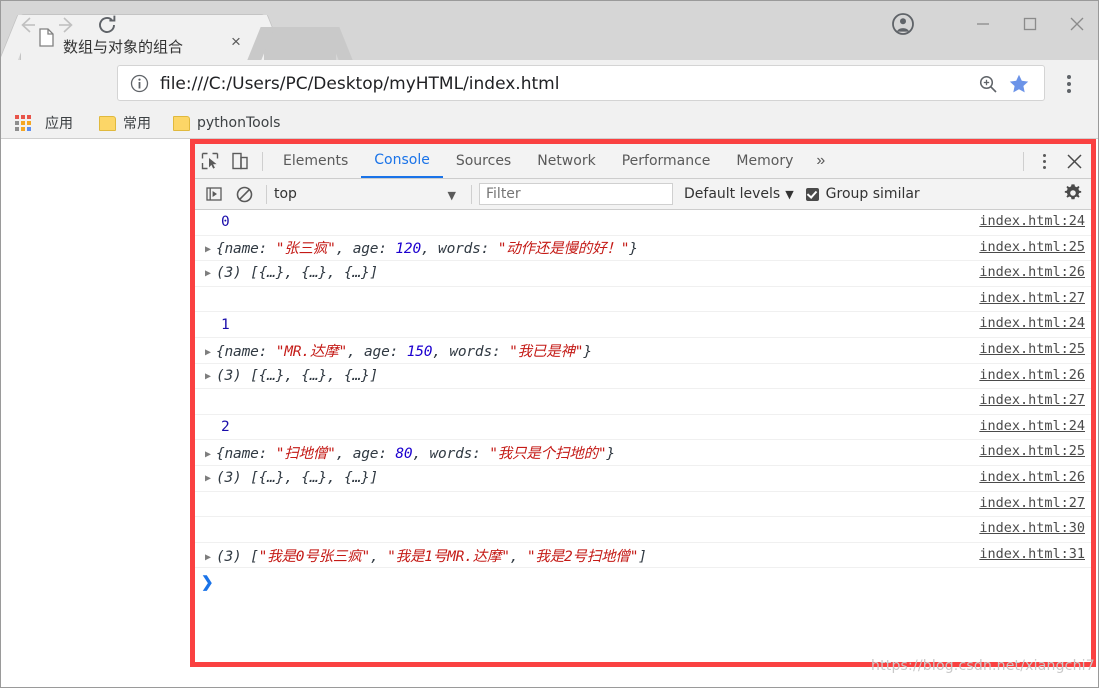 This screenshot has height=688, width=1099. I want to click on bookmark-item-pythontools: pythonTools, so click(226, 123).